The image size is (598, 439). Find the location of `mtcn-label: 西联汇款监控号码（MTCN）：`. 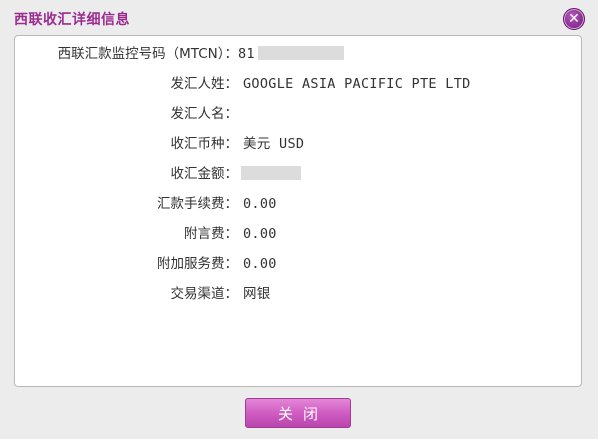

mtcn-label: 西联汇款监控号码（MTCN）： is located at coordinates (147, 54).